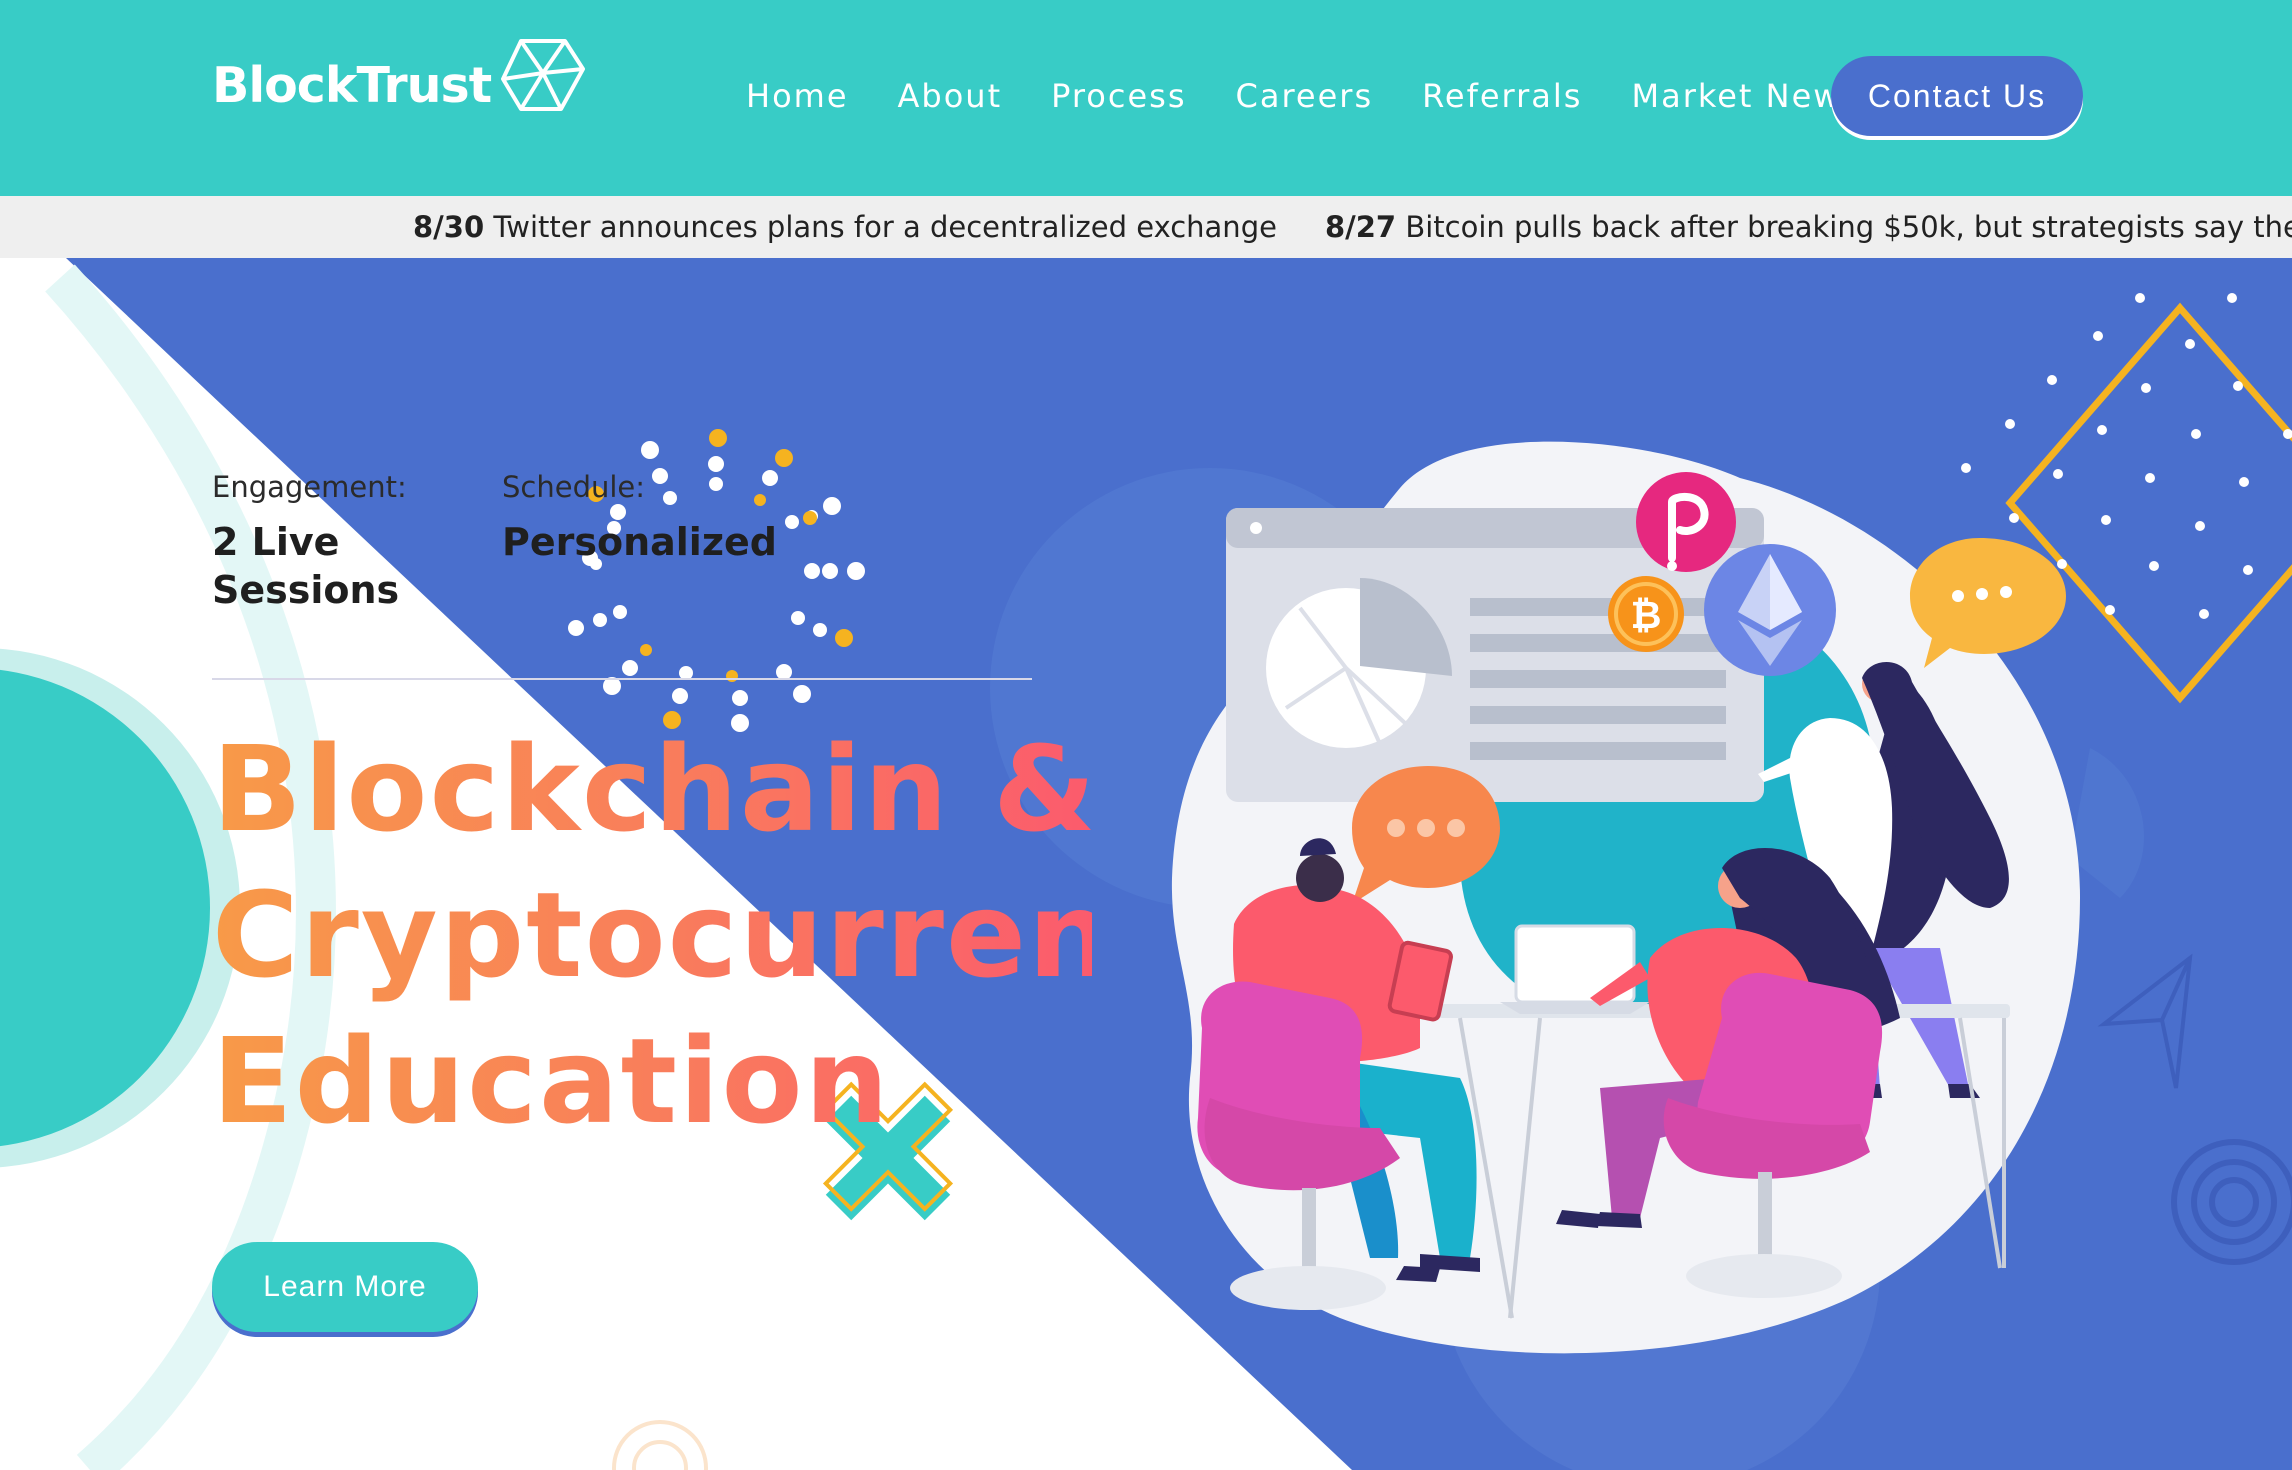 The height and width of the screenshot is (1470, 2292). What do you see at coordinates (551, 1081) in the screenshot?
I see `headline-line: Education` at bounding box center [551, 1081].